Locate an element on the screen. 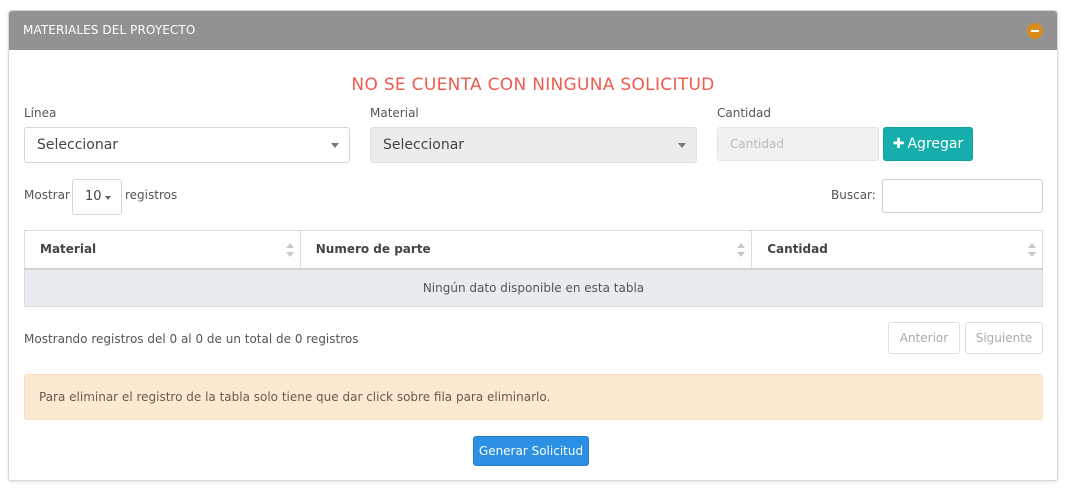 This screenshot has height=491, width=1067. column-header-label: Cantidad is located at coordinates (797, 249).